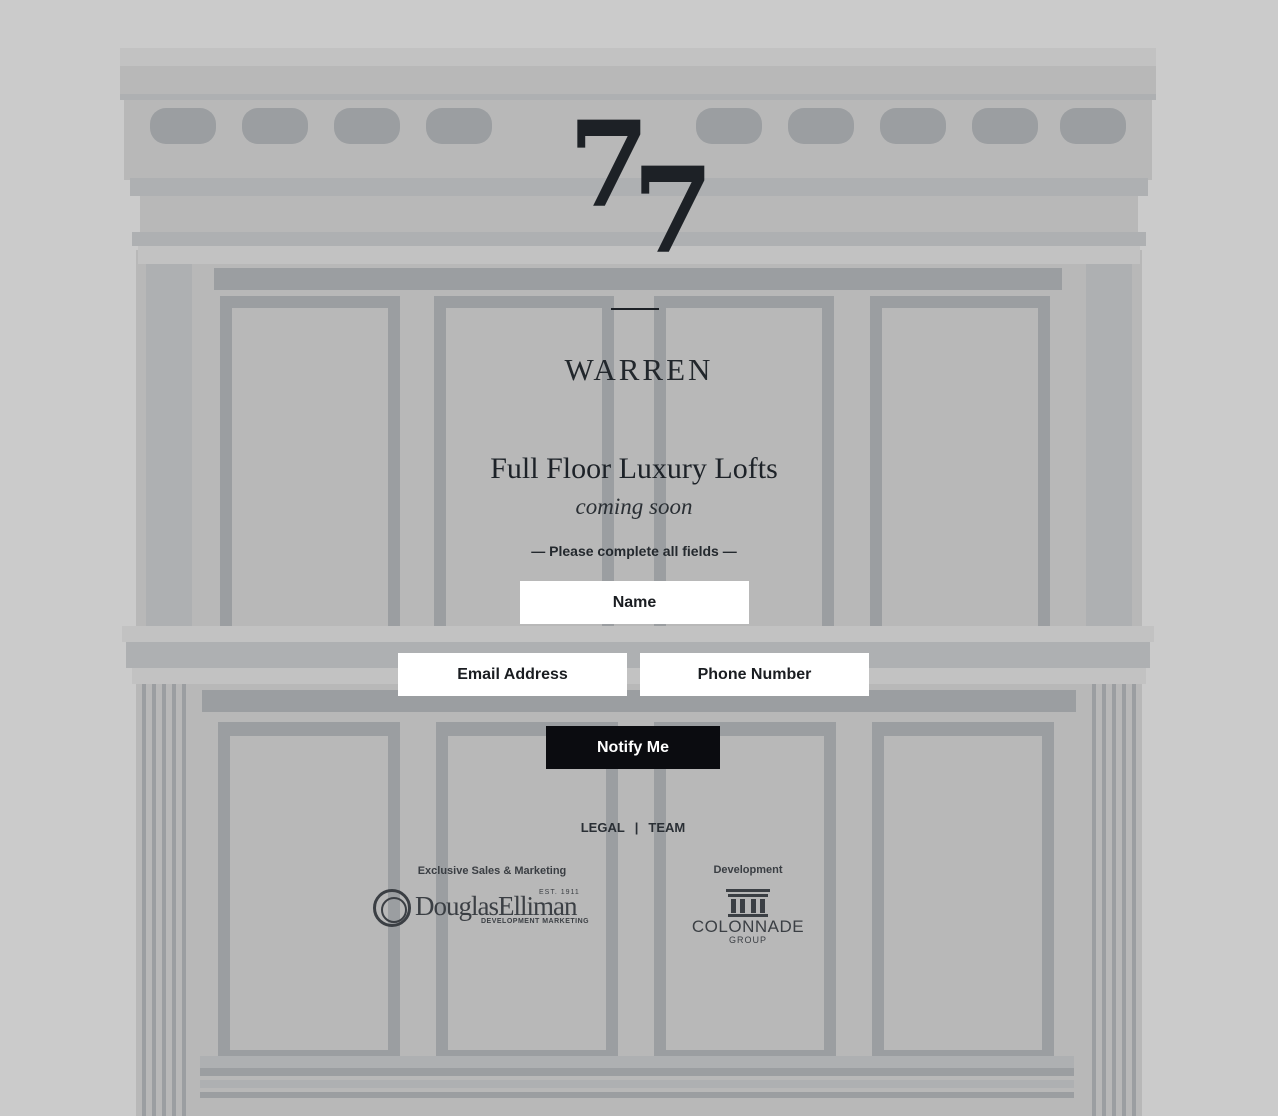  Describe the element at coordinates (673, 210) in the screenshot. I see `logo-digit-two: 7` at that location.